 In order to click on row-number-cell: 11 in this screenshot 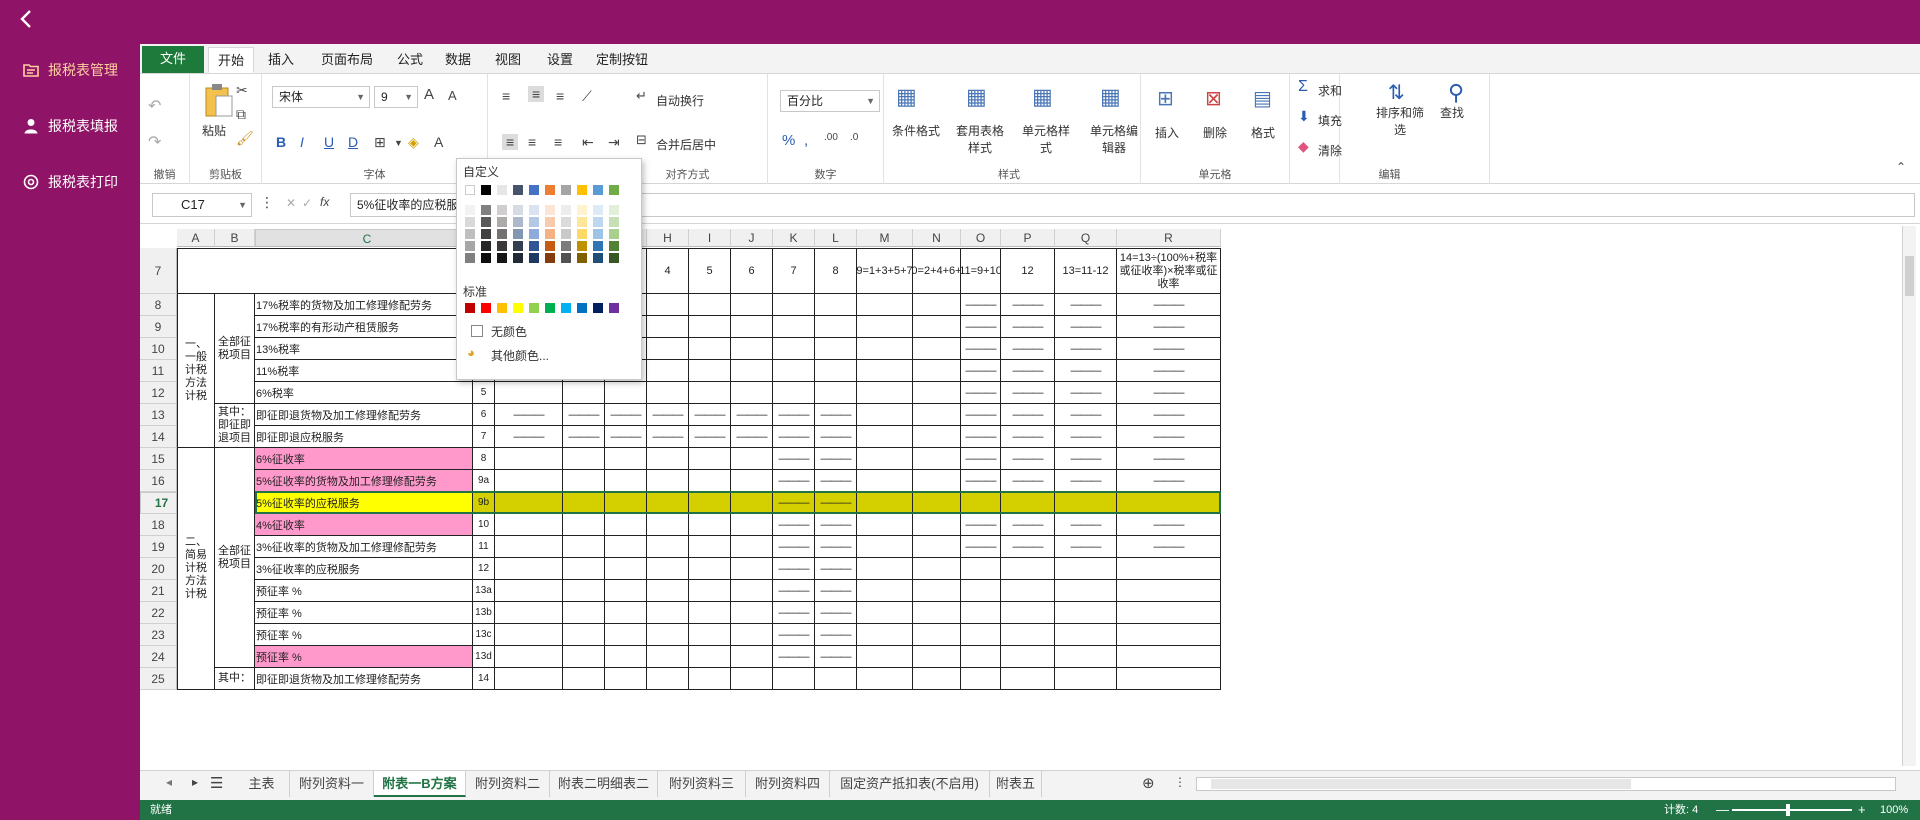, I will do `click(484, 547)`.